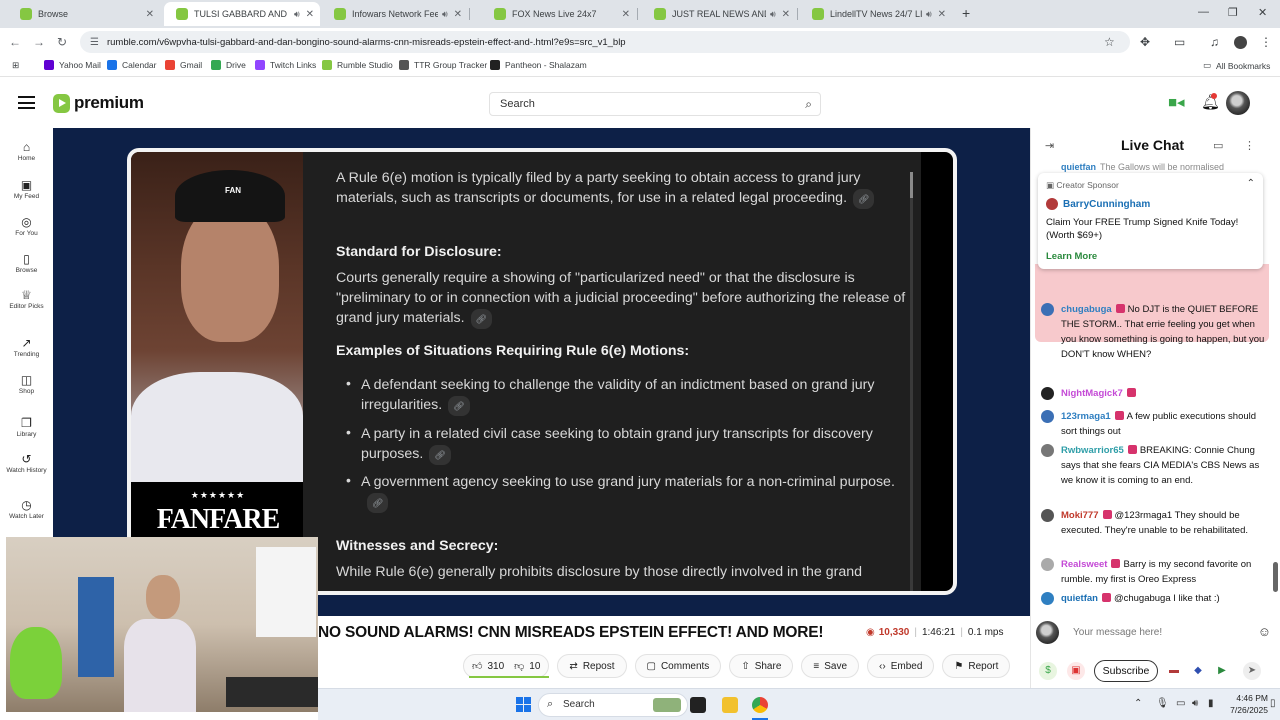 The width and height of the screenshot is (1280, 720). Describe the element at coordinates (26, 427) in the screenshot. I see `nav-item-library: ❐ Library` at that location.